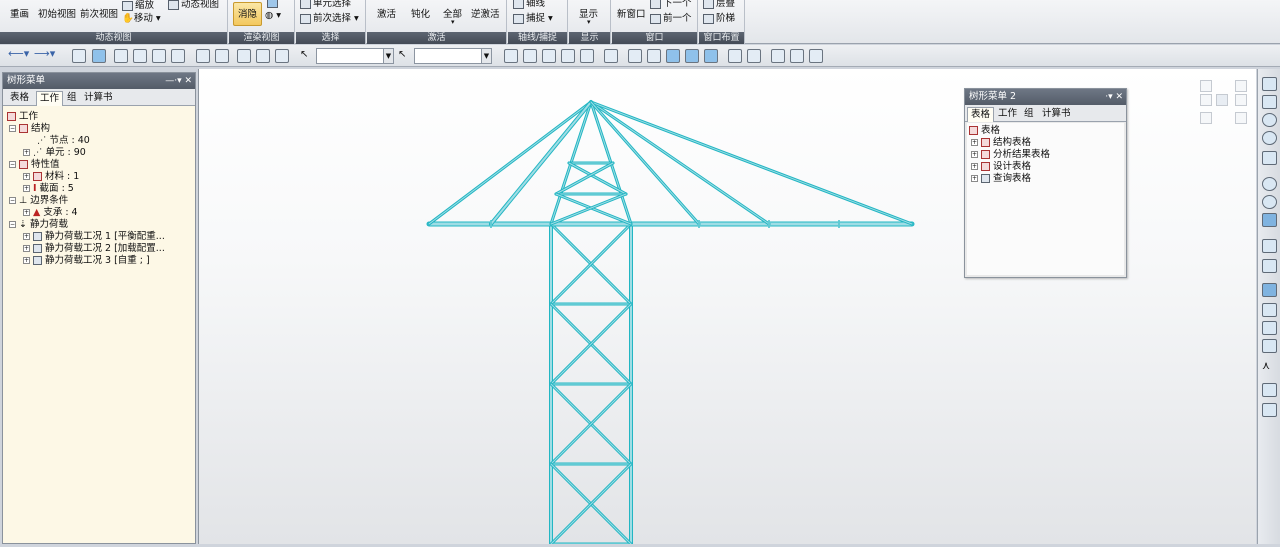  Describe the element at coordinates (816, 56) in the screenshot. I see `unlock-icon` at that location.